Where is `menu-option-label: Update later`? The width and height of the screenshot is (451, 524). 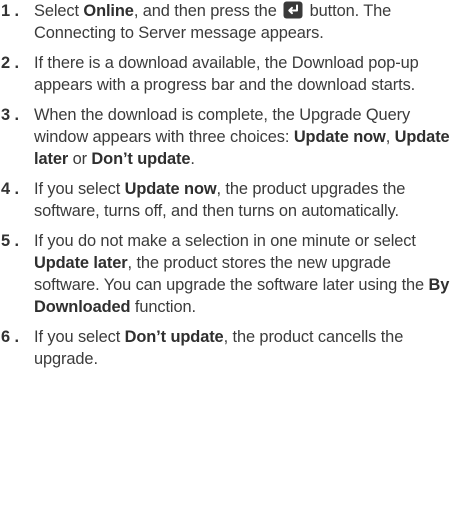 menu-option-label: Update later is located at coordinates (81, 263).